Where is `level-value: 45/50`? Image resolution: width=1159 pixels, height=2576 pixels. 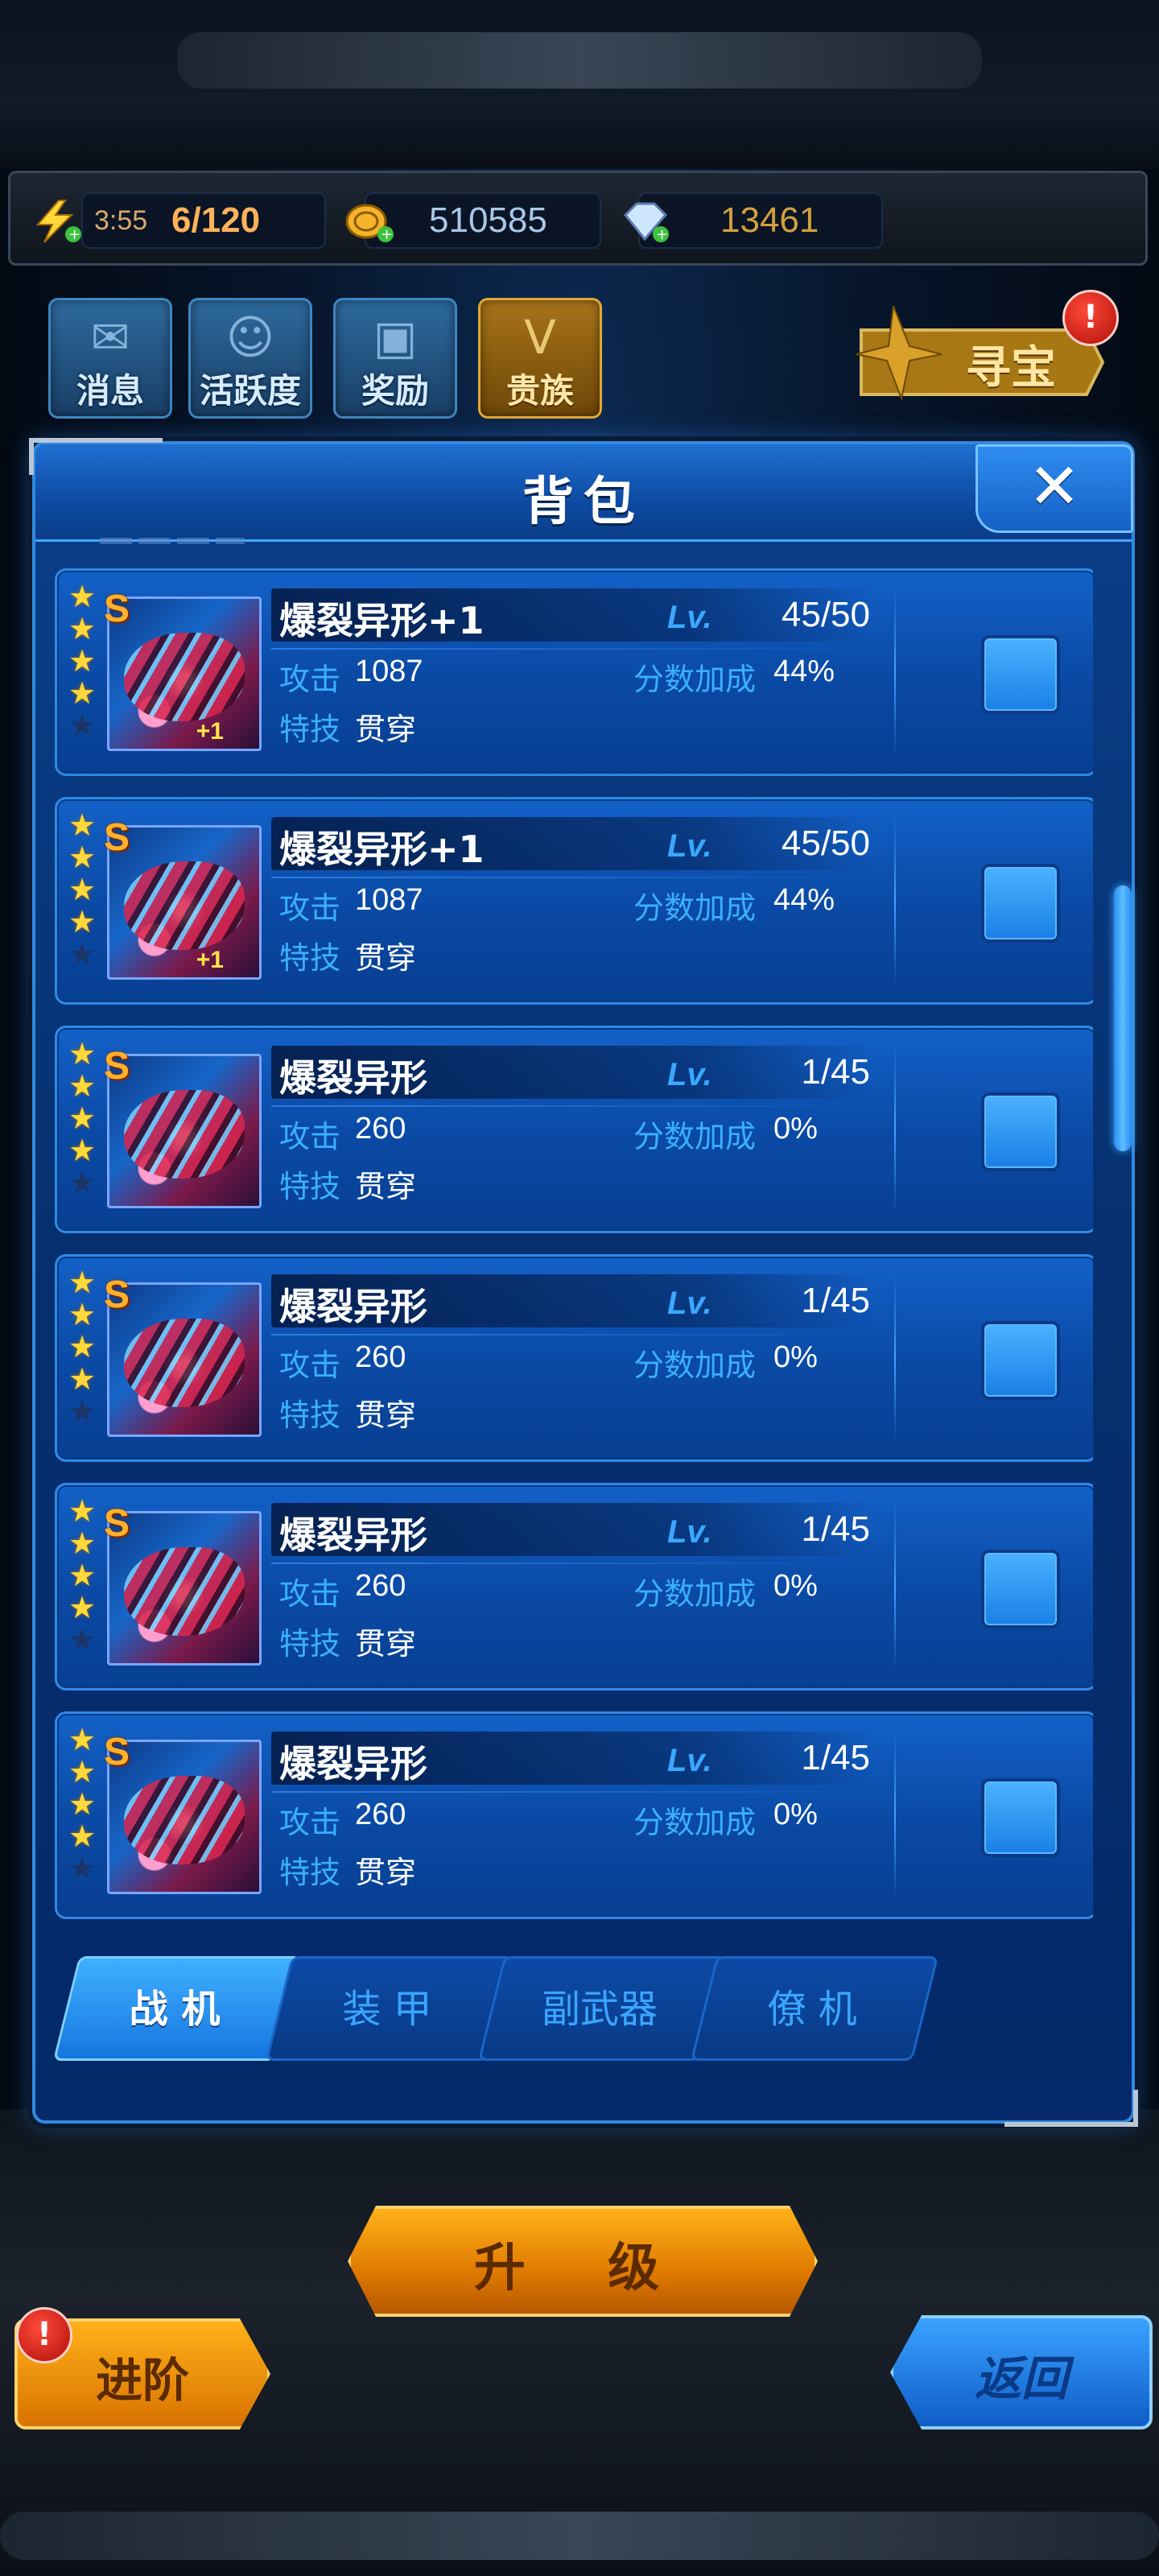 level-value: 45/50 is located at coordinates (825, 844).